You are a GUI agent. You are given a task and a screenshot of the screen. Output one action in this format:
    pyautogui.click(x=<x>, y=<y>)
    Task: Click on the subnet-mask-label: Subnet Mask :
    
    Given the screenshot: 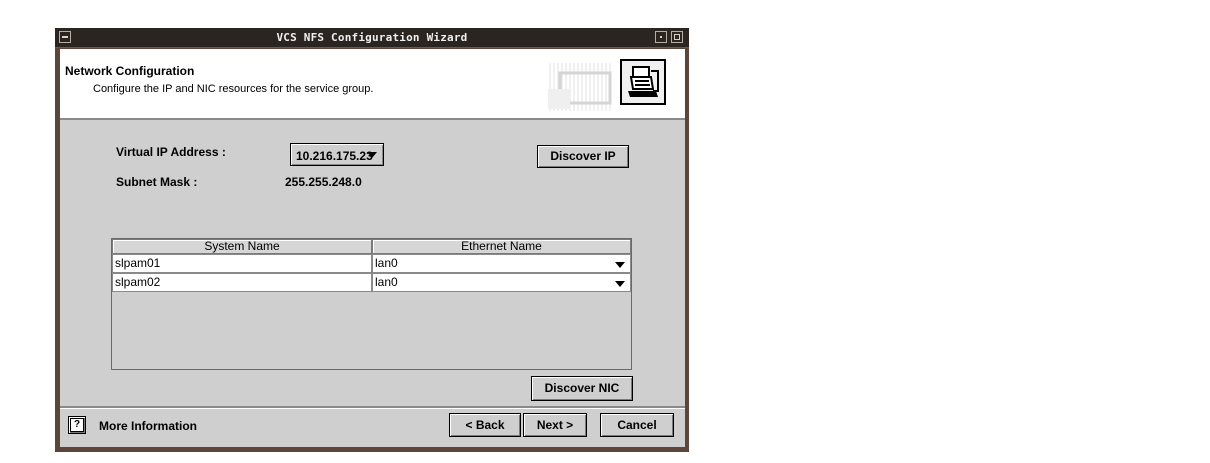 What is the action you would take?
    pyautogui.click(x=157, y=182)
    